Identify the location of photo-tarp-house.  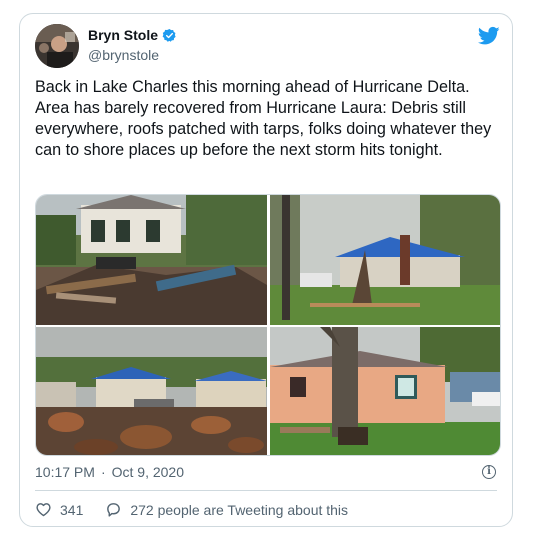
(385, 260).